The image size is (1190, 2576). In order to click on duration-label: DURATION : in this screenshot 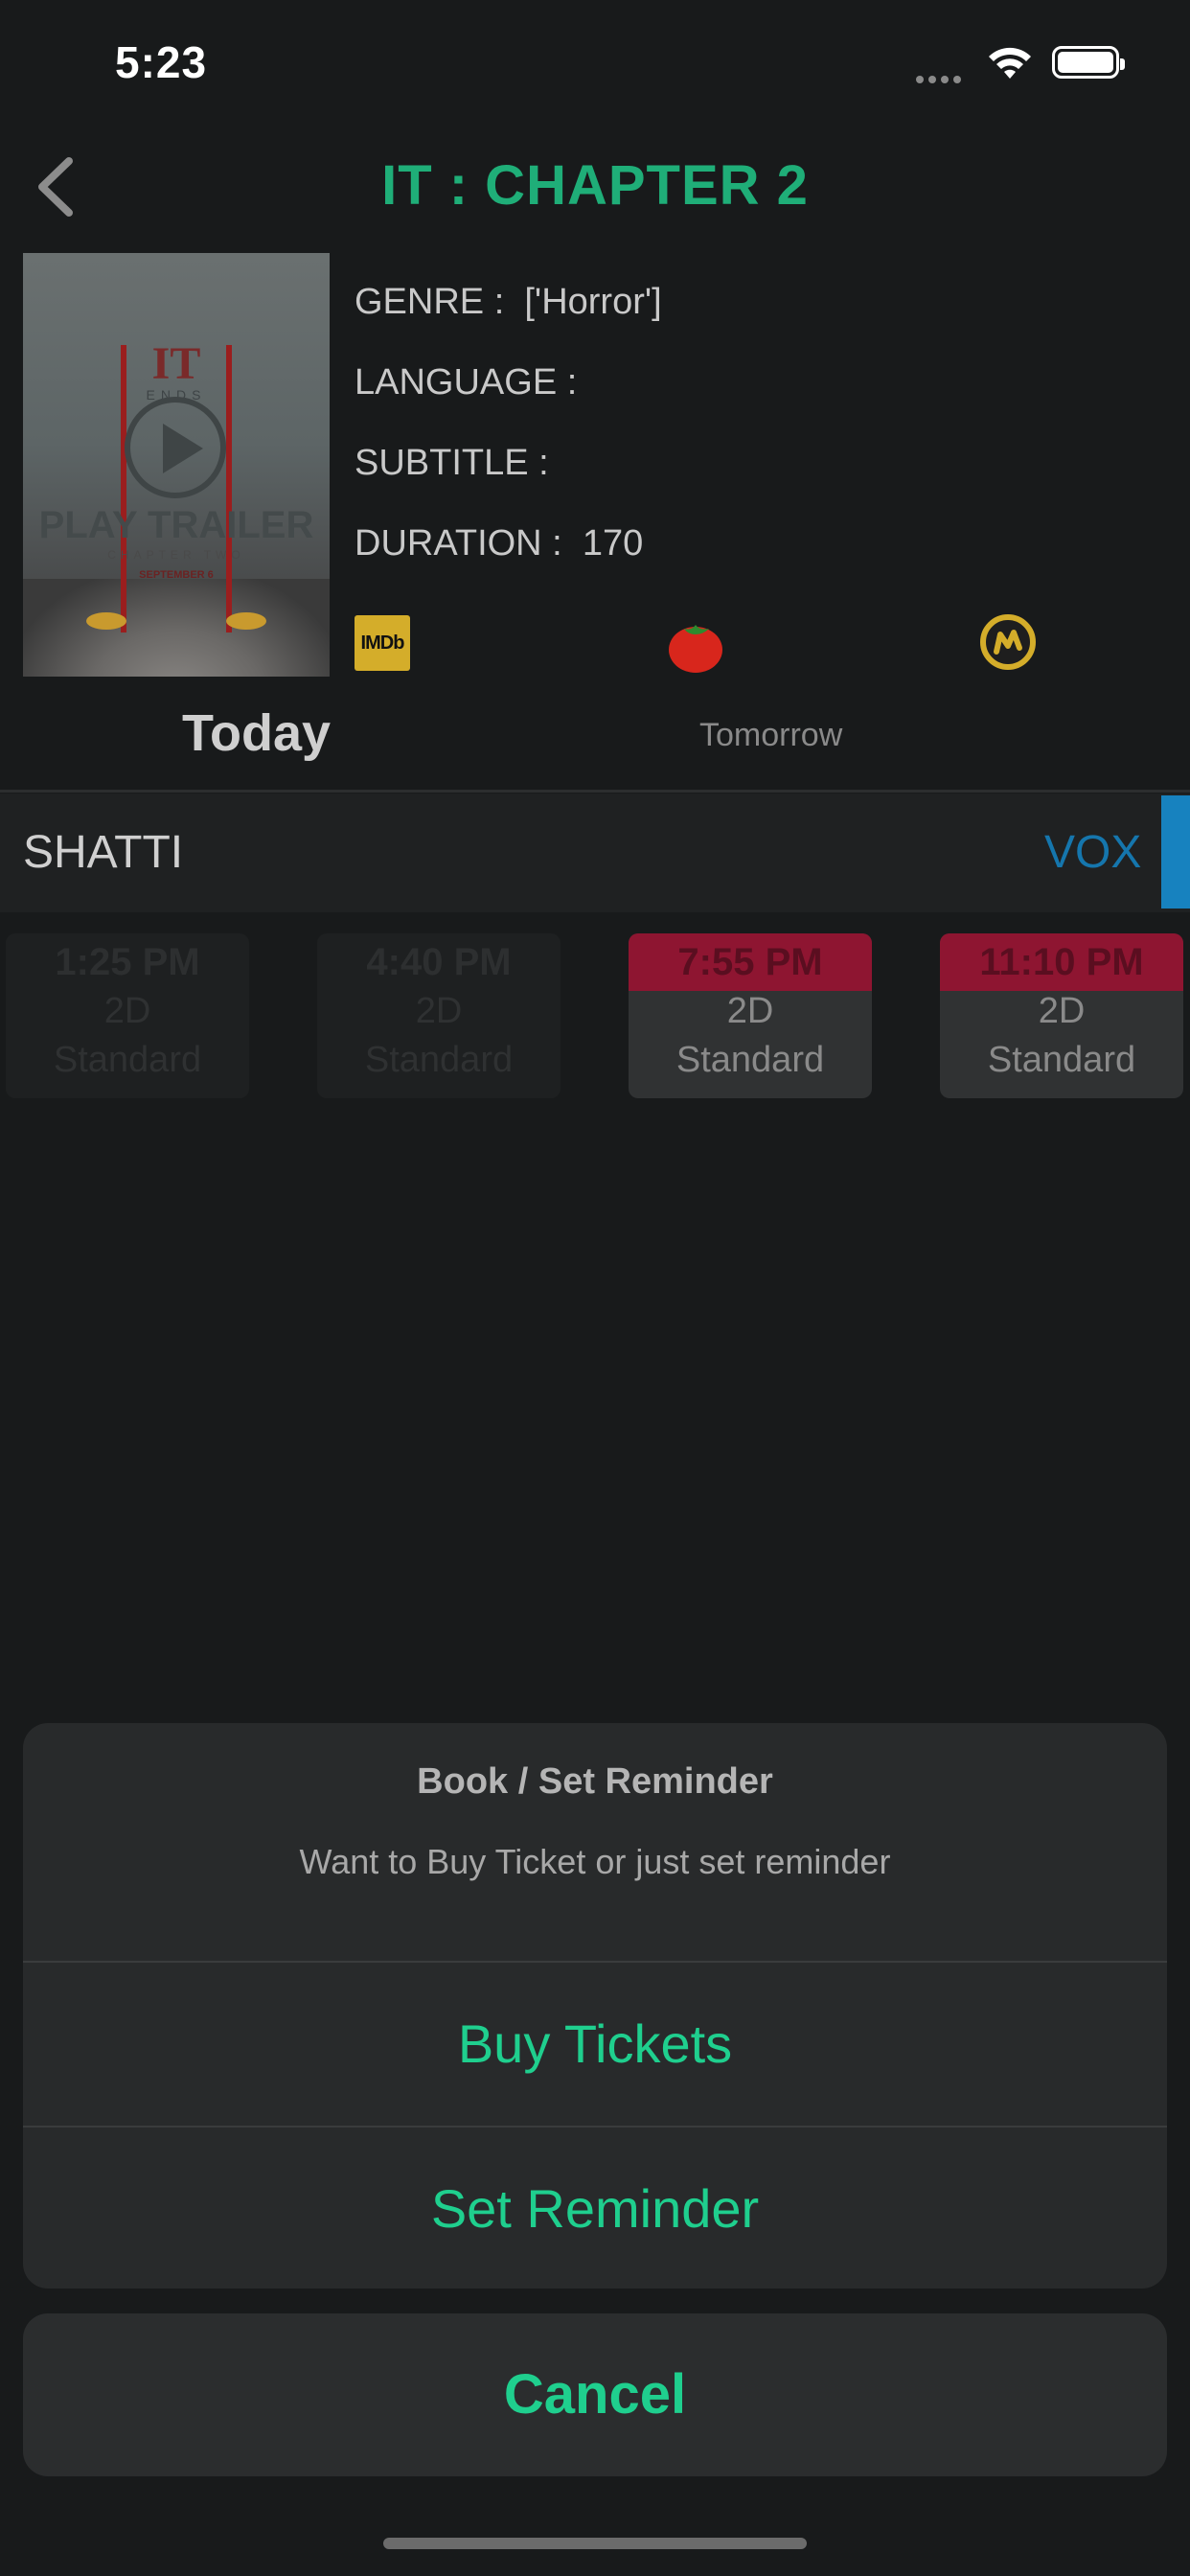, I will do `click(459, 543)`.